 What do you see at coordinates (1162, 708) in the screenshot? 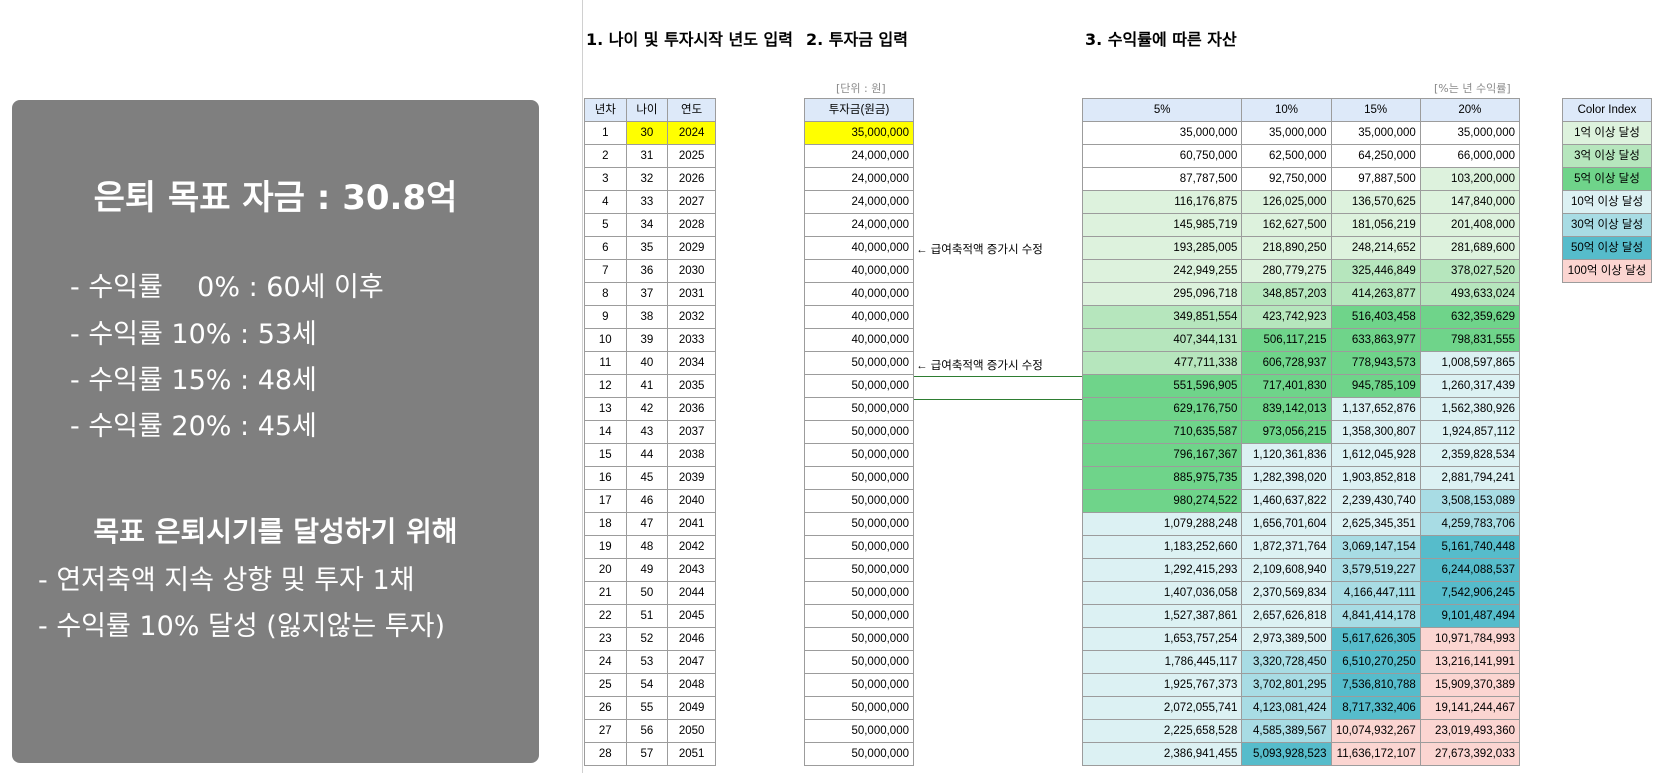
I see `asset-cell-5: 2,072,055,741` at bounding box center [1162, 708].